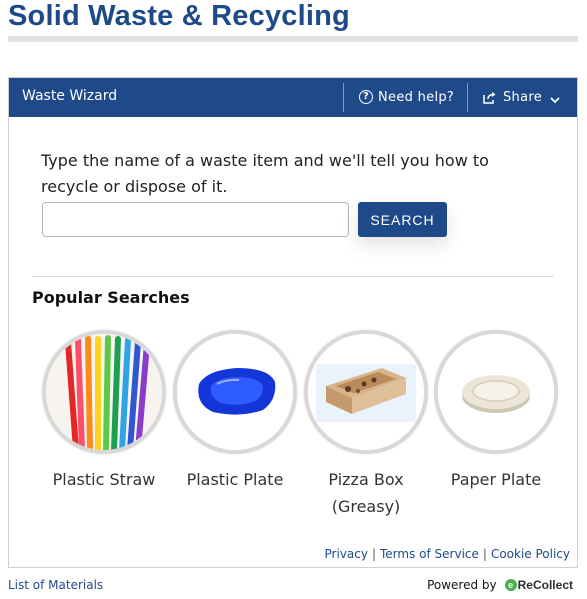 Image resolution: width=587 pixels, height=599 pixels. I want to click on popular-item-pizza-box: Pizza Box (Greasy), so click(366, 425).